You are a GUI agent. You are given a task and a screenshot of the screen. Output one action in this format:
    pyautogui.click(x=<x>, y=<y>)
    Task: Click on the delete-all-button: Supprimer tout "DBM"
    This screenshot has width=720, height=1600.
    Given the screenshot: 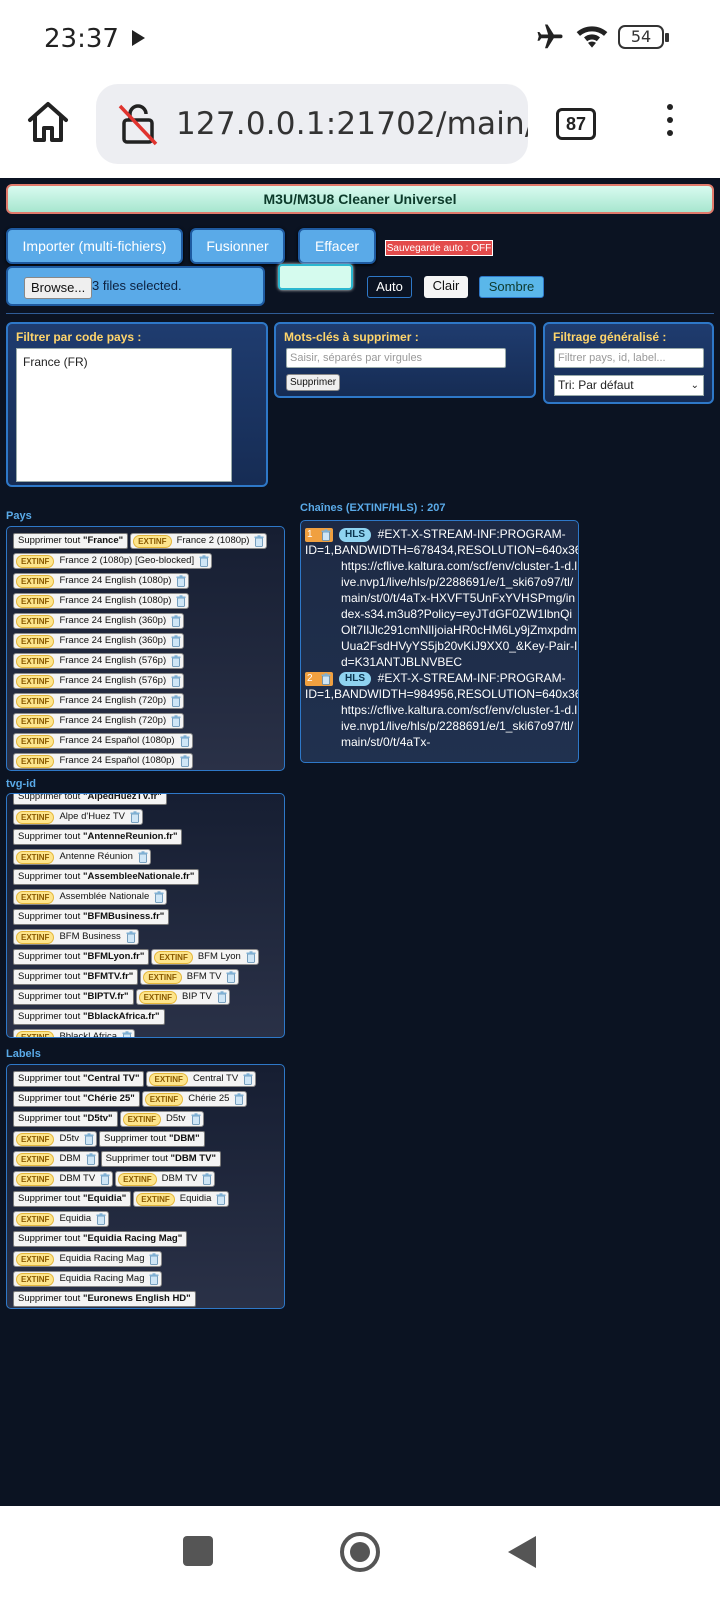 What is the action you would take?
    pyautogui.click(x=152, y=1139)
    